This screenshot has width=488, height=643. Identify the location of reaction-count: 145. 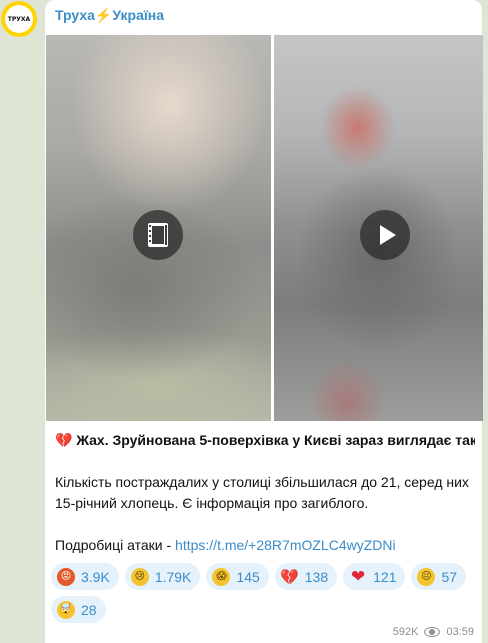
(248, 576).